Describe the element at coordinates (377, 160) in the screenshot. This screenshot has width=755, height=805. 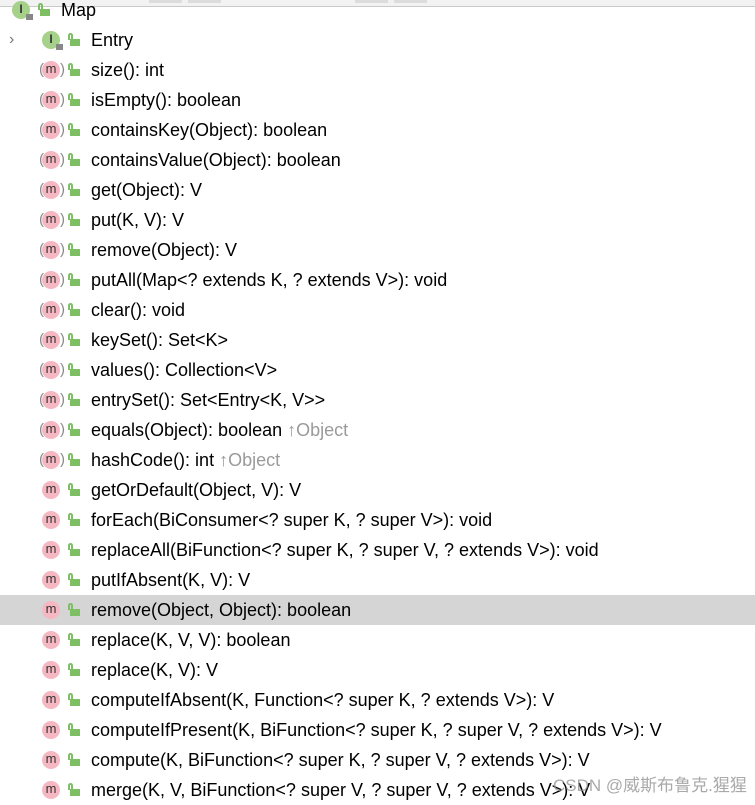
I see `method-row: ()mcontainsValue(Object): boolean` at that location.